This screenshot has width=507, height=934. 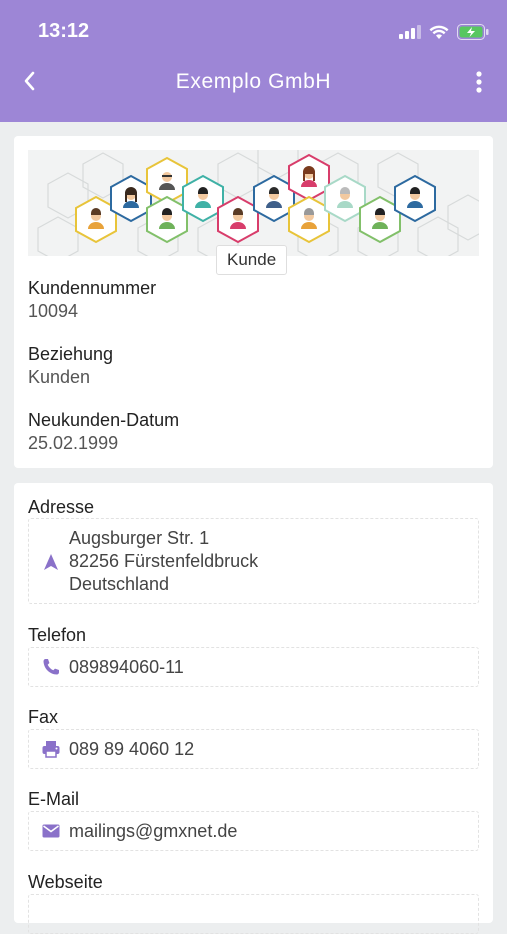 What do you see at coordinates (164, 561) in the screenshot?
I see `address-line-2: 82256 Fürstenfeldbruck` at bounding box center [164, 561].